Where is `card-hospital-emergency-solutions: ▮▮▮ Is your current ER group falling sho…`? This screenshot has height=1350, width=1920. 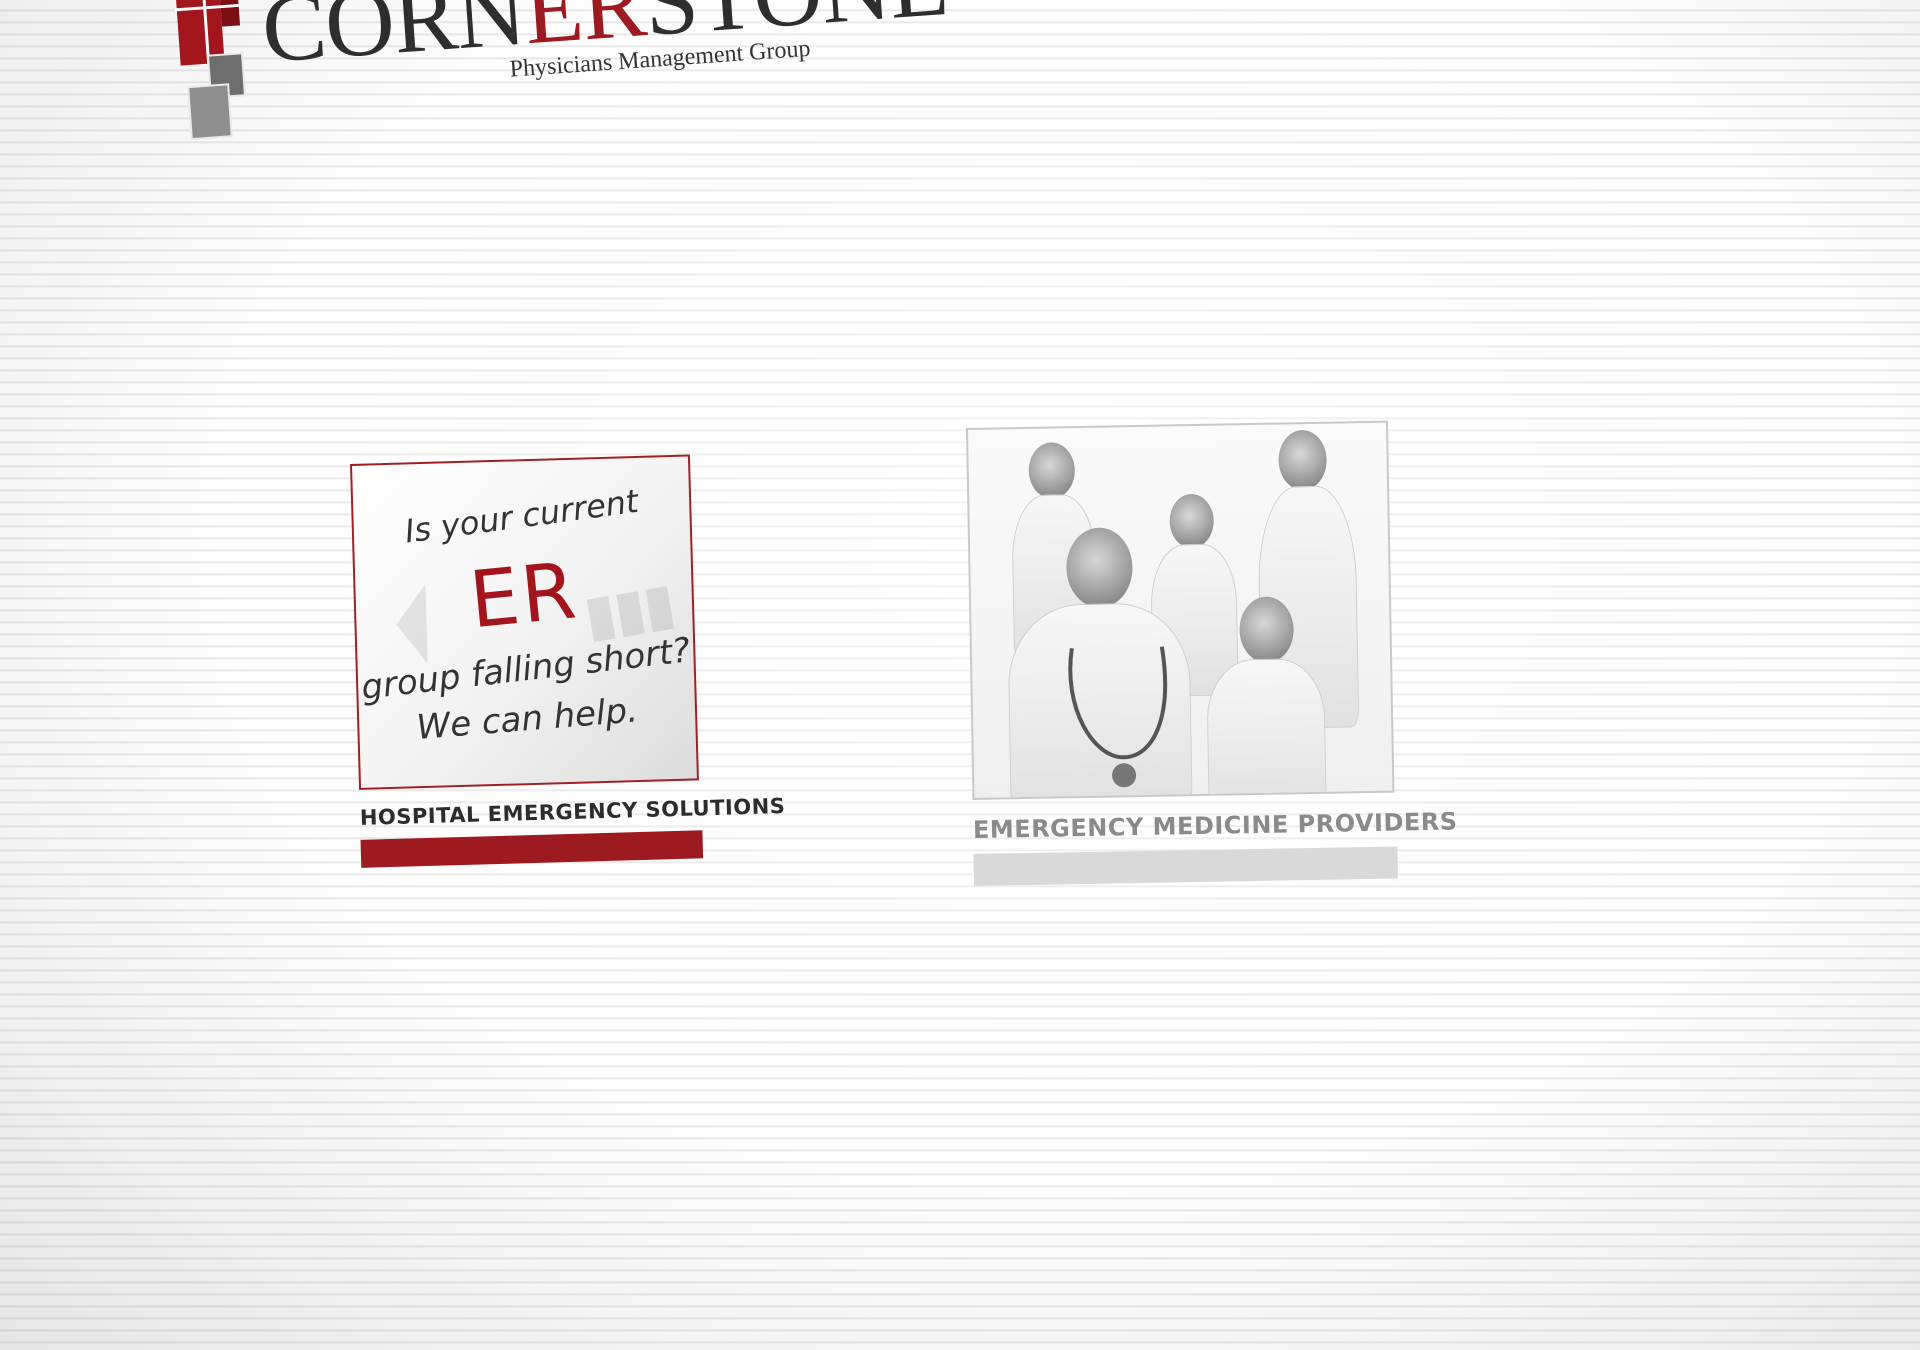
card-hospital-emergency-solutions: ▮▮▮ Is your current ER group falling sho… is located at coordinates (568, 661).